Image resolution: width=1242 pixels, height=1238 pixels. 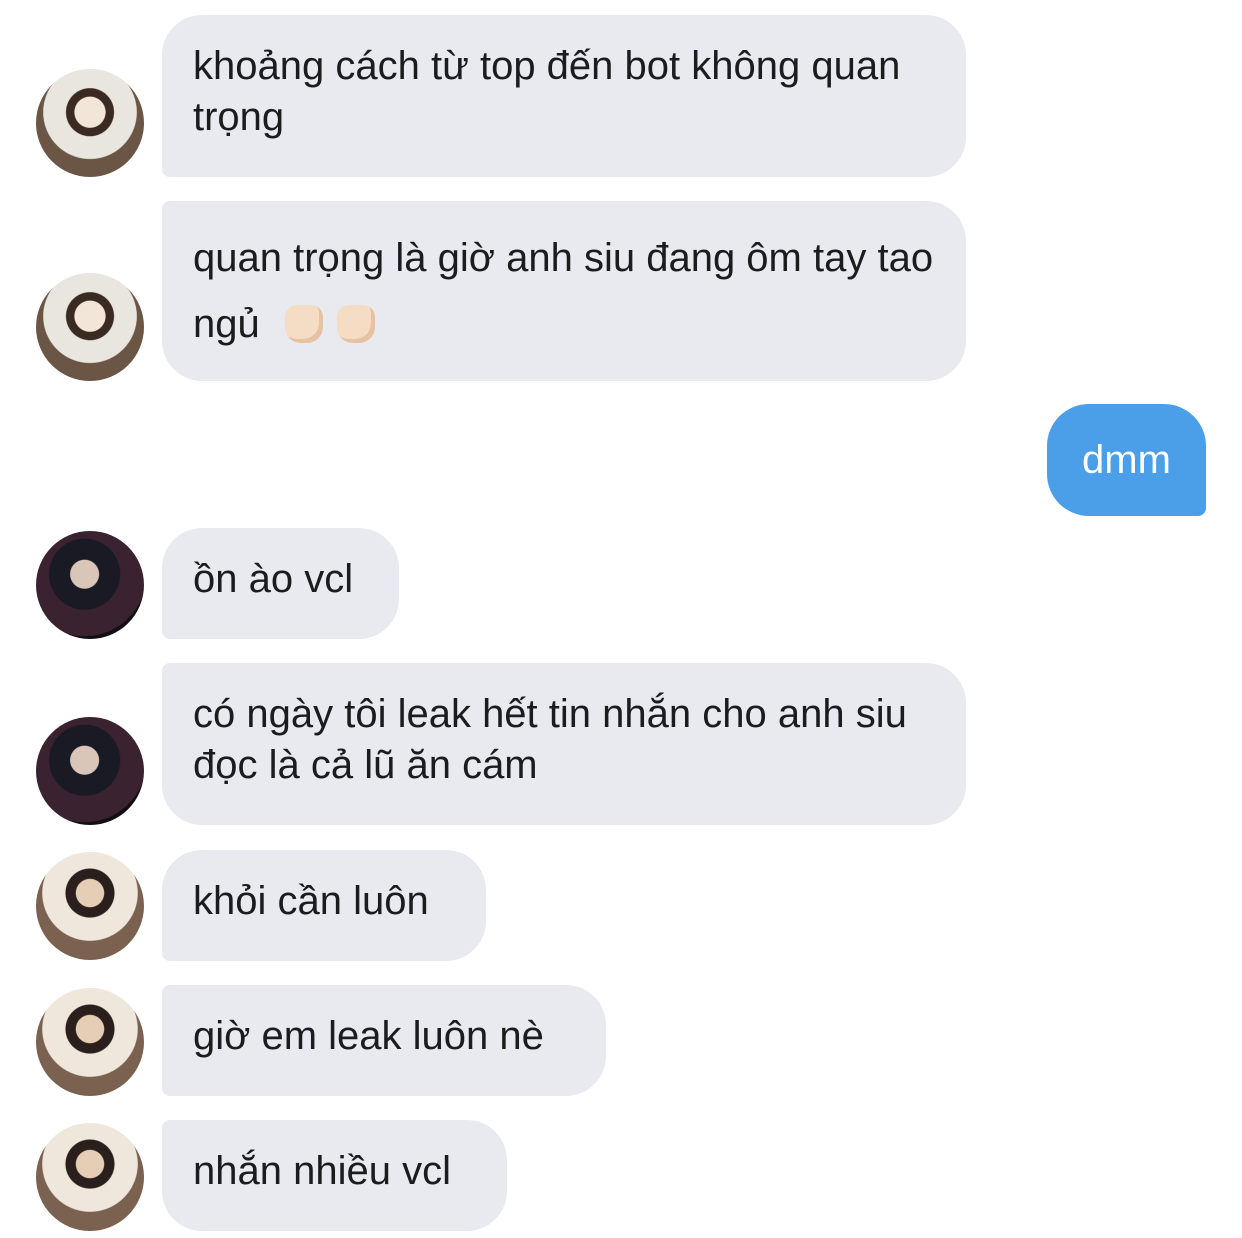 I want to click on message-text: dmm, so click(x=1126, y=460).